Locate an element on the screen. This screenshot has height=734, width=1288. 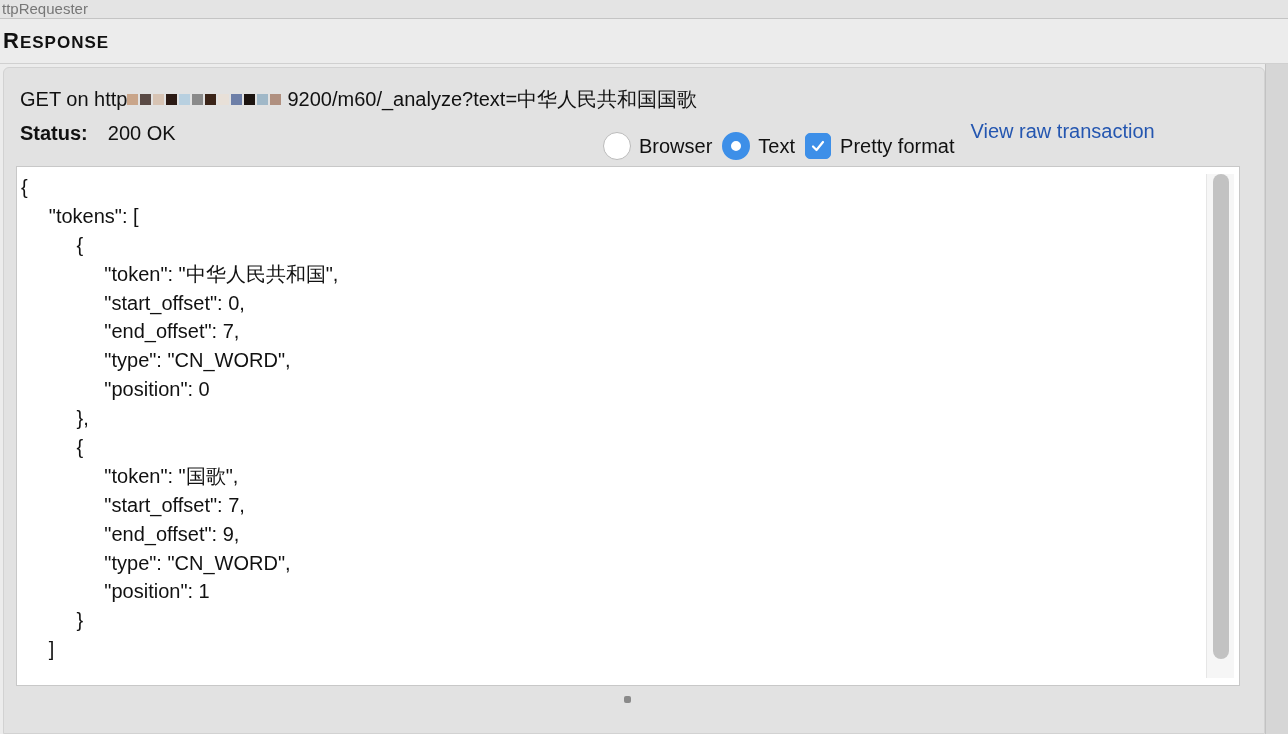
checkbox-label: Pretty format is located at coordinates (897, 146).